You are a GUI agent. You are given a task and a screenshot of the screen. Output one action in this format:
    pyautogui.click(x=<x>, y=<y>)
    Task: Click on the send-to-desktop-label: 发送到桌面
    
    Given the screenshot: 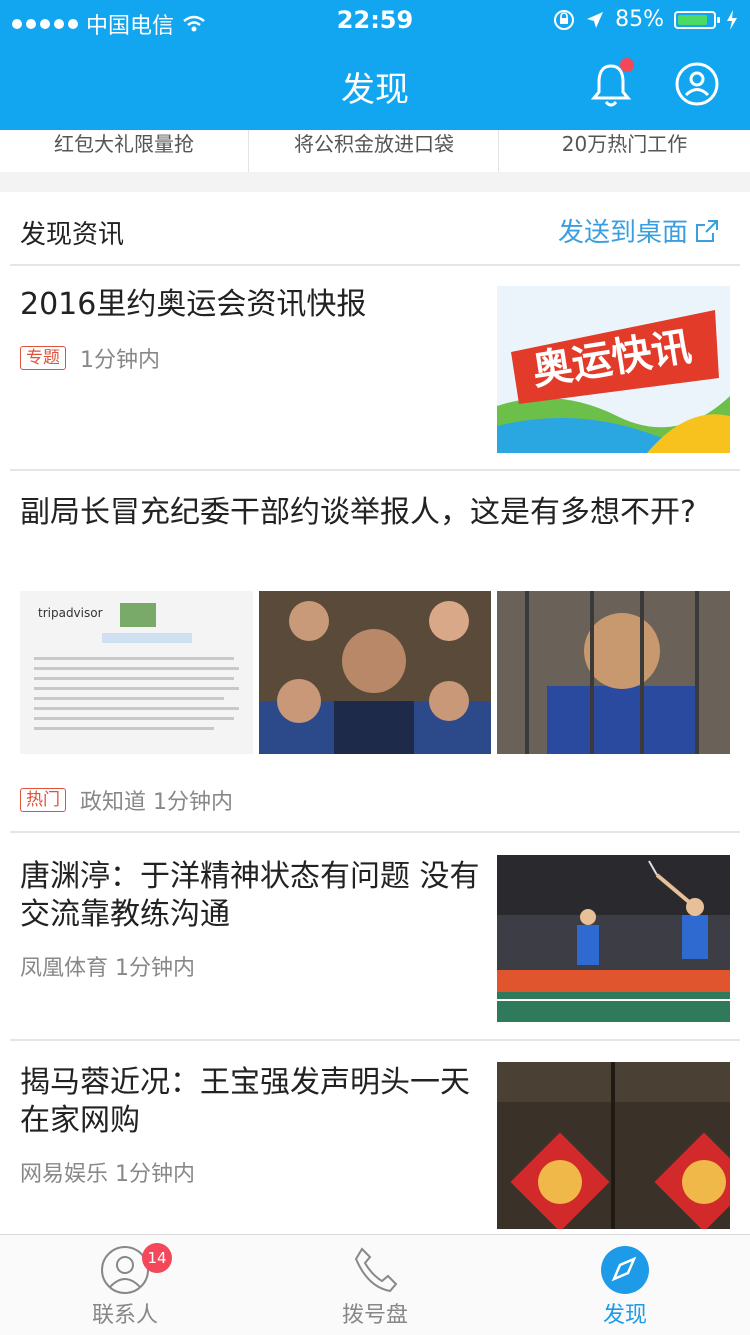 What is the action you would take?
    pyautogui.click(x=622, y=233)
    